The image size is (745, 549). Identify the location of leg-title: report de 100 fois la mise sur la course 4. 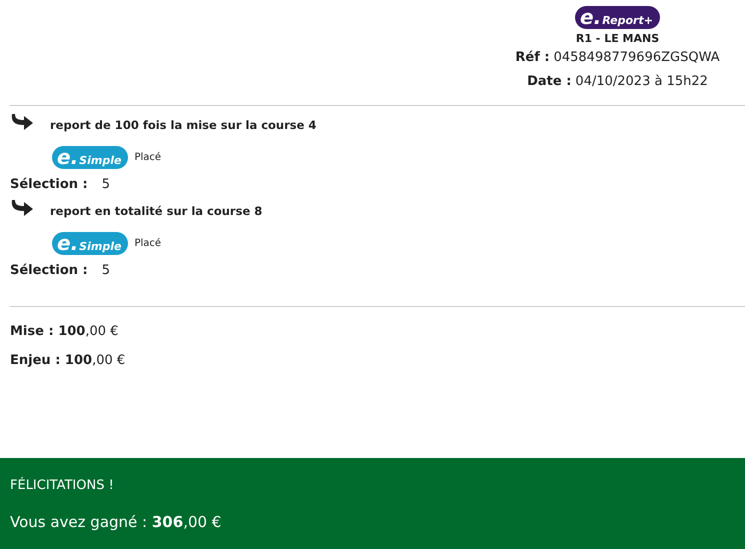
(183, 125).